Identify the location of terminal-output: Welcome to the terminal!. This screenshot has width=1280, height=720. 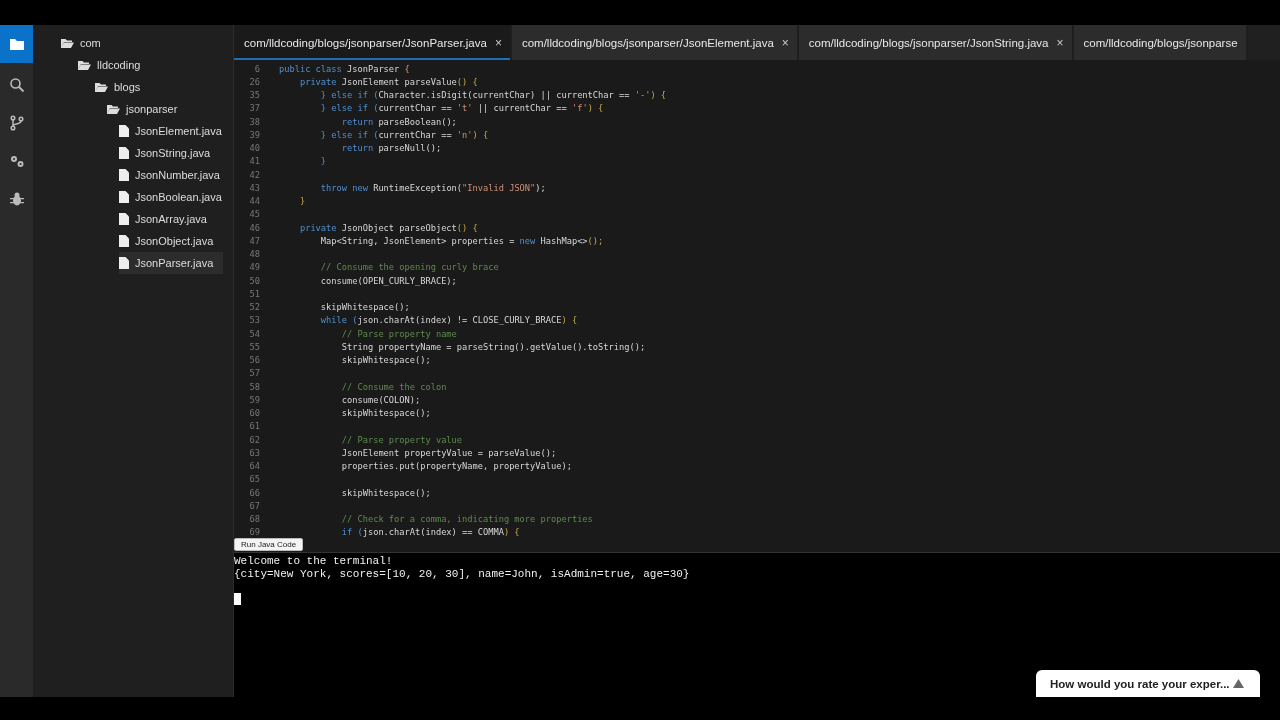
(314, 561).